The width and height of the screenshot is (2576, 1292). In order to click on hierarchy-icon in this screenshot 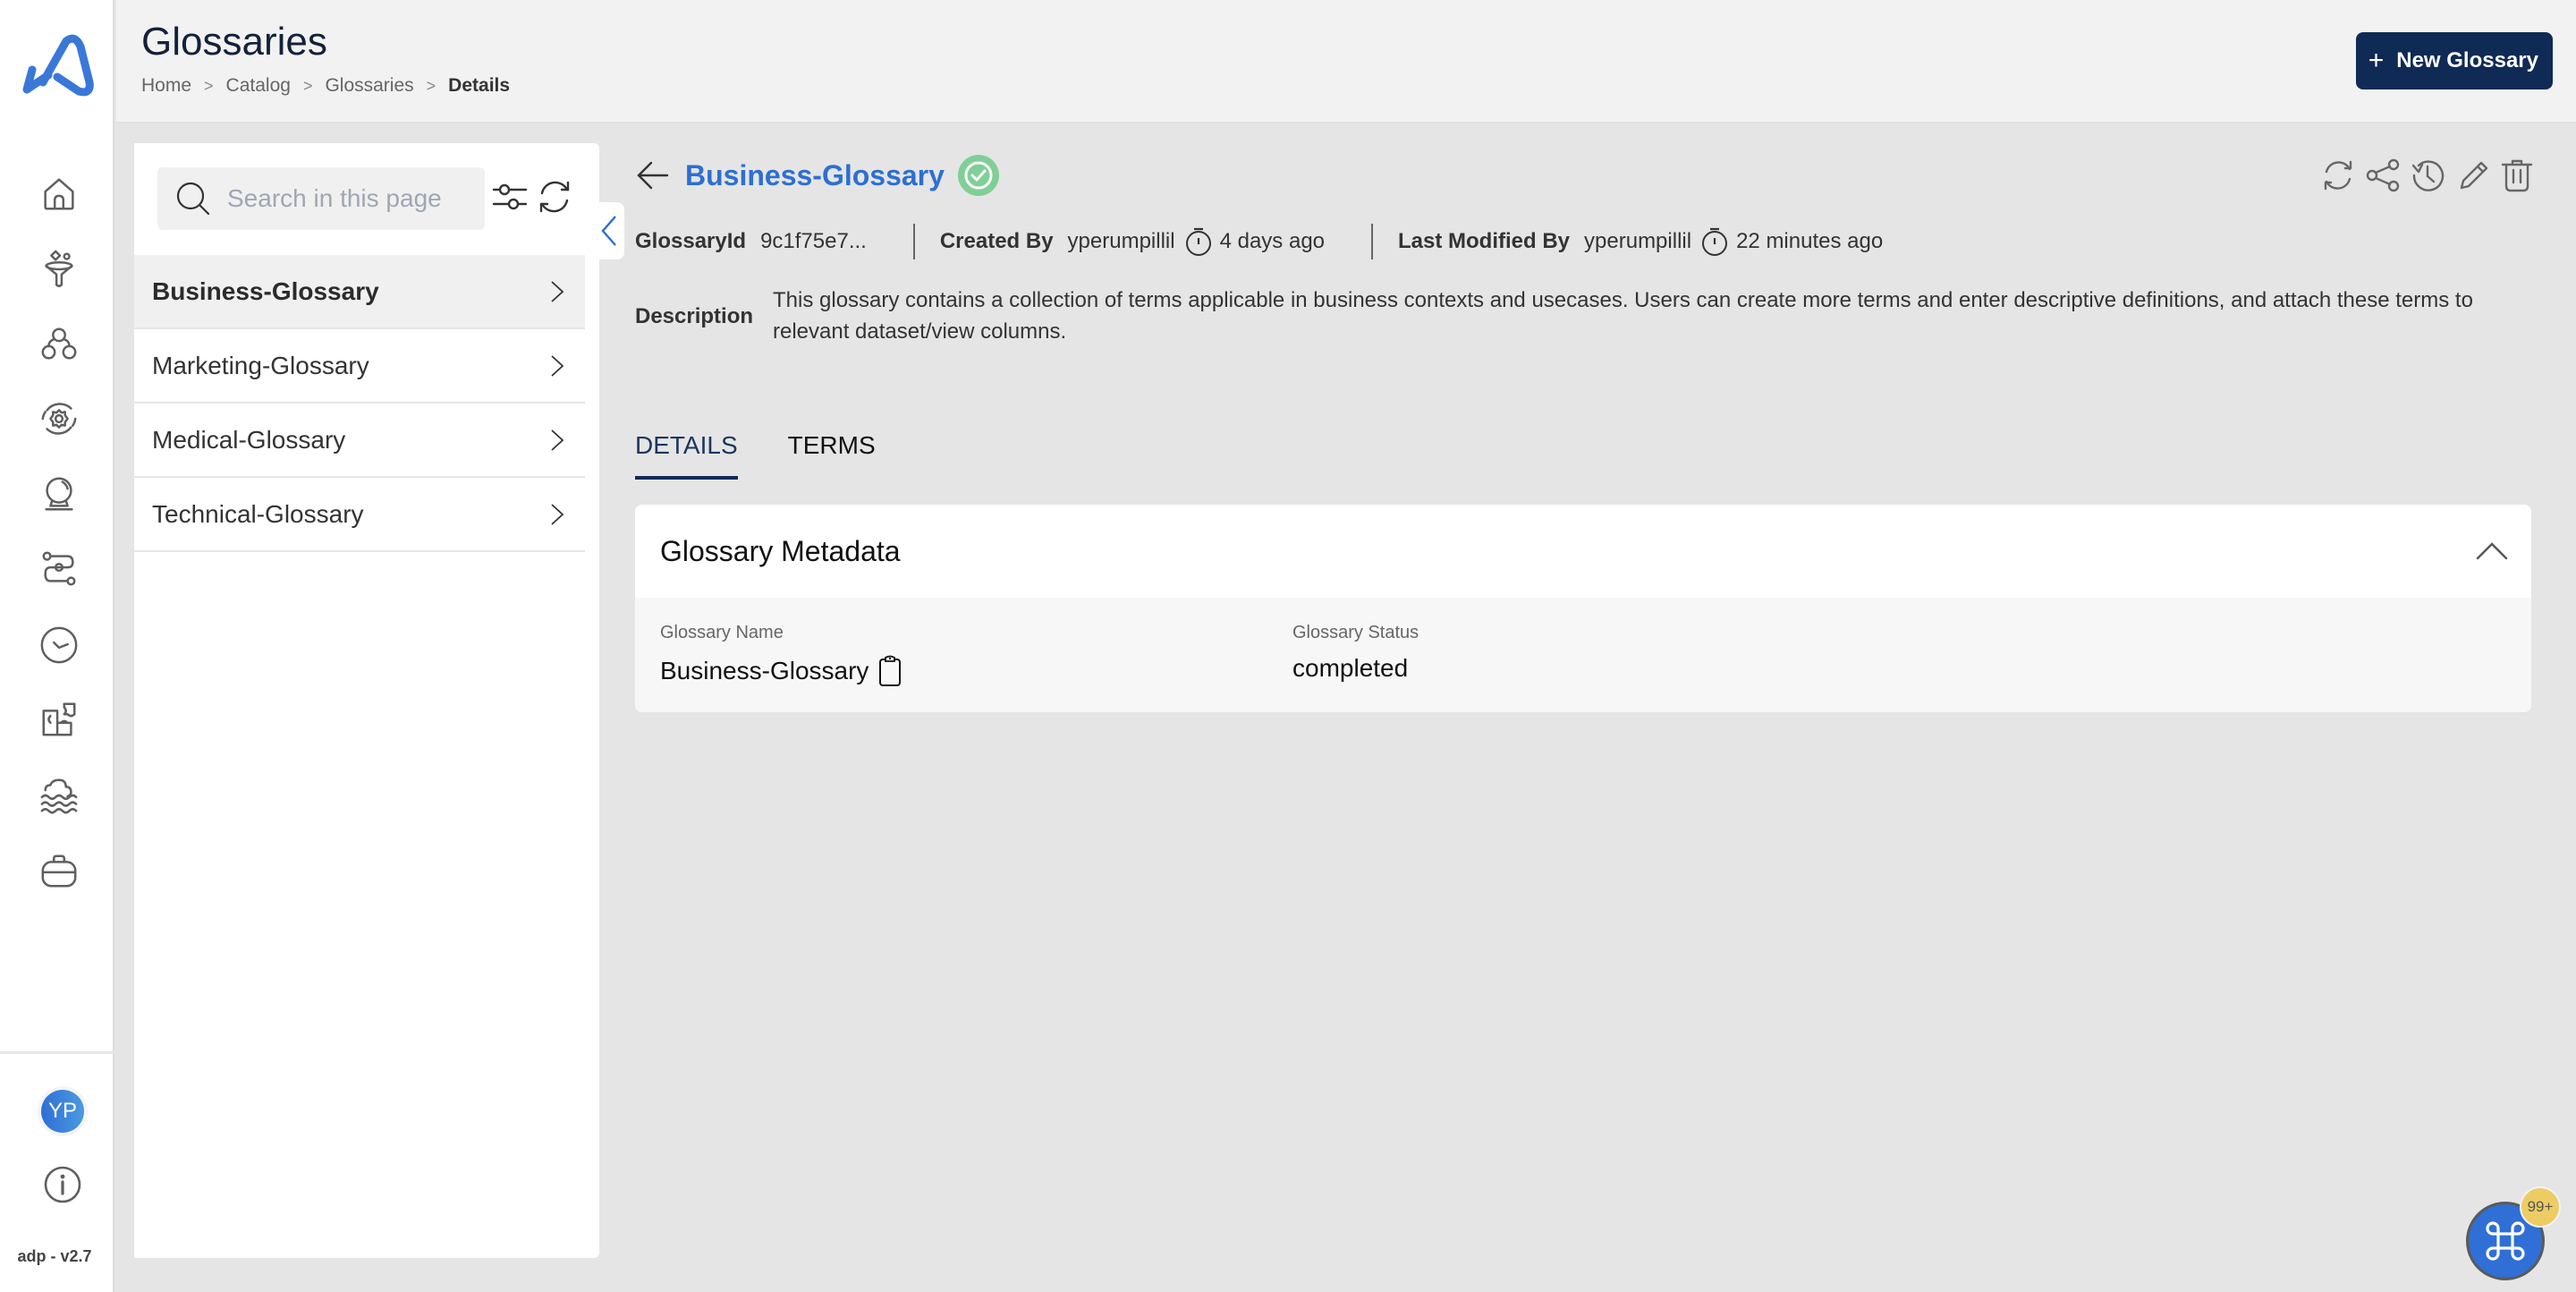, I will do `click(59, 343)`.